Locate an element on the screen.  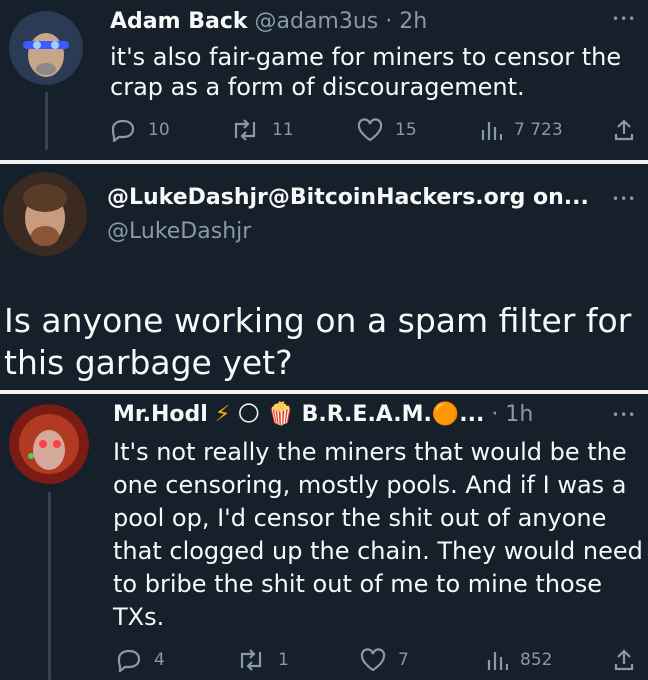
orange-circle-icon: 🟠 is located at coordinates (445, 414).